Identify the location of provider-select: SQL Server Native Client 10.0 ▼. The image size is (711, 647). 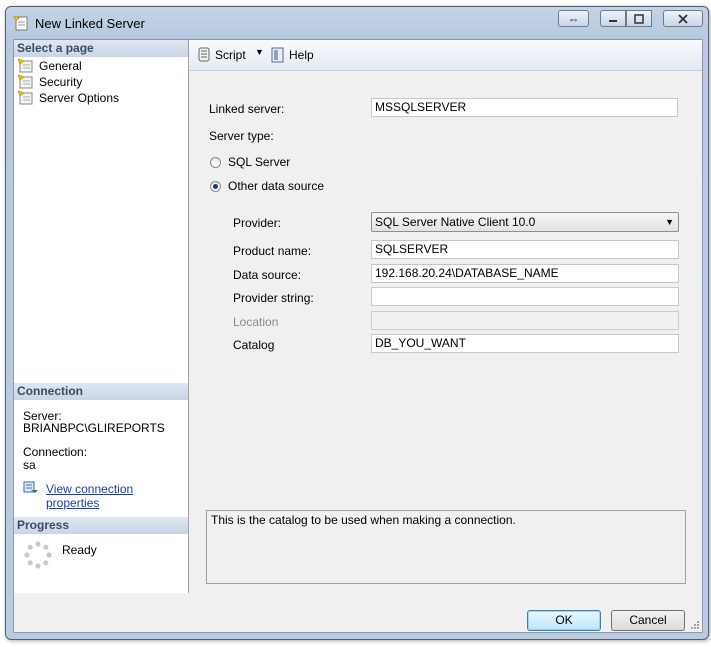
(525, 222).